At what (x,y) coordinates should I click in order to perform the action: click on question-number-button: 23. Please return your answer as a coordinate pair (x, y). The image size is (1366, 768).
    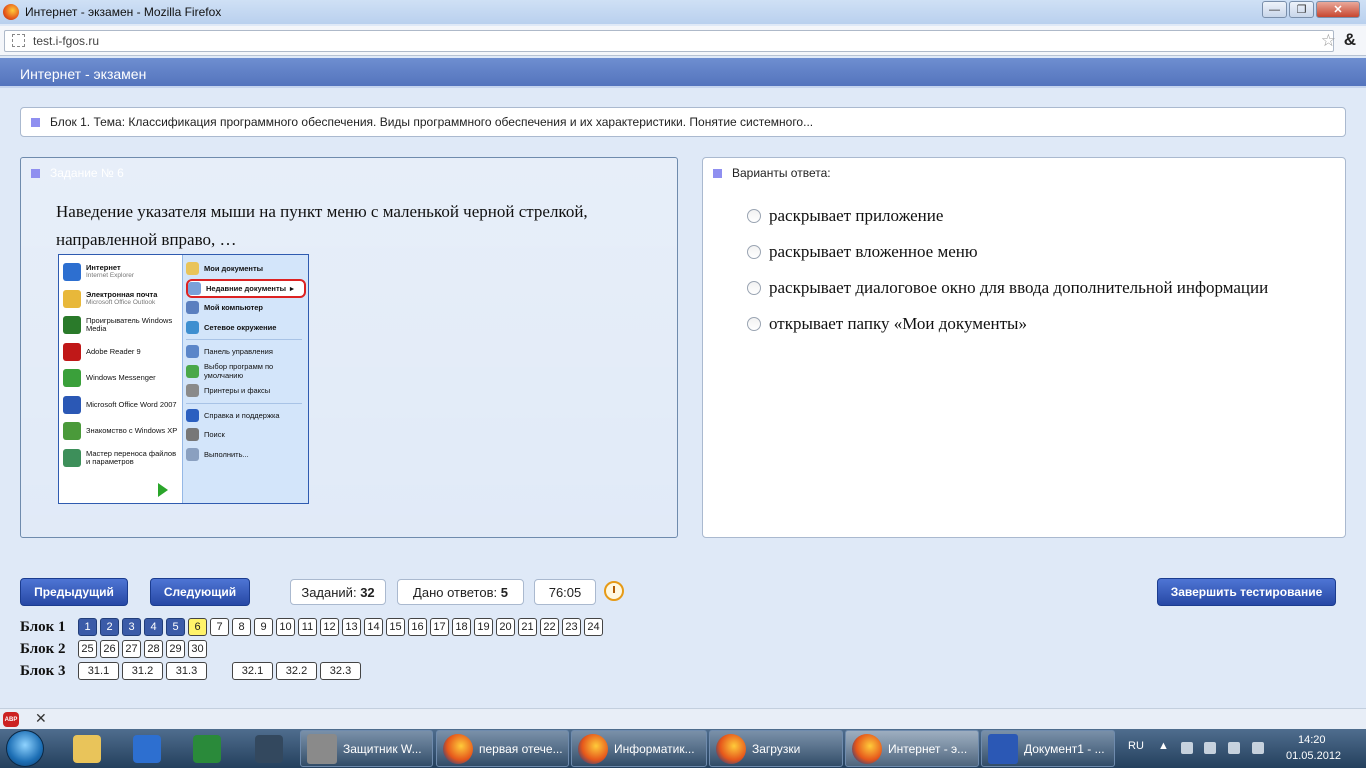
    Looking at the image, I should click on (571, 627).